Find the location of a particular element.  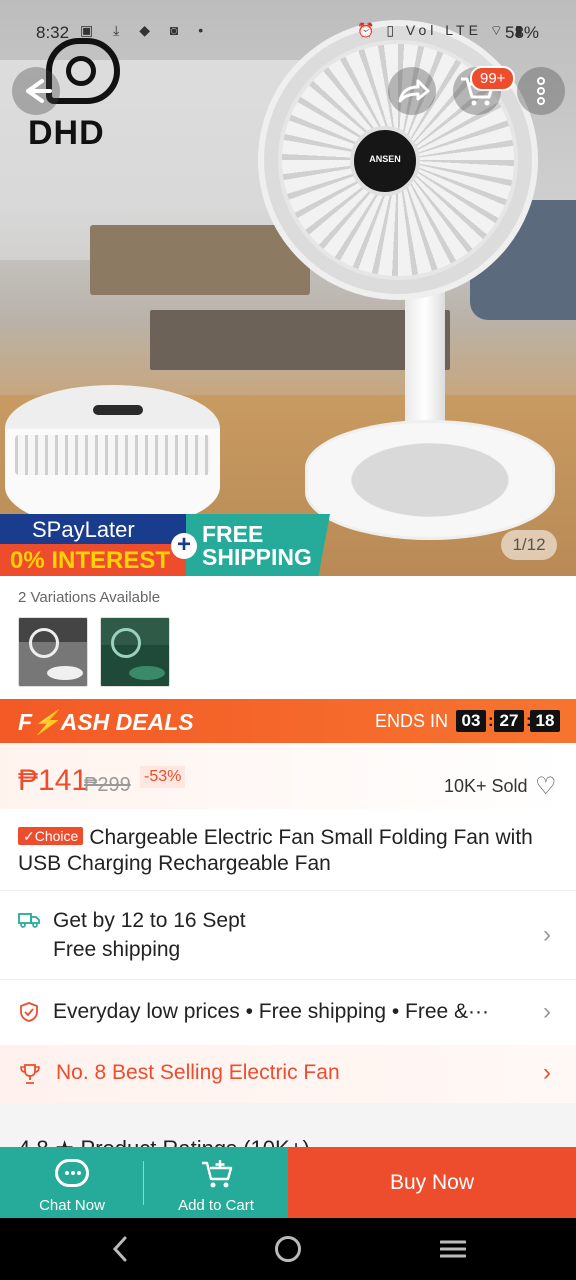

share-button is located at coordinates (412, 91).